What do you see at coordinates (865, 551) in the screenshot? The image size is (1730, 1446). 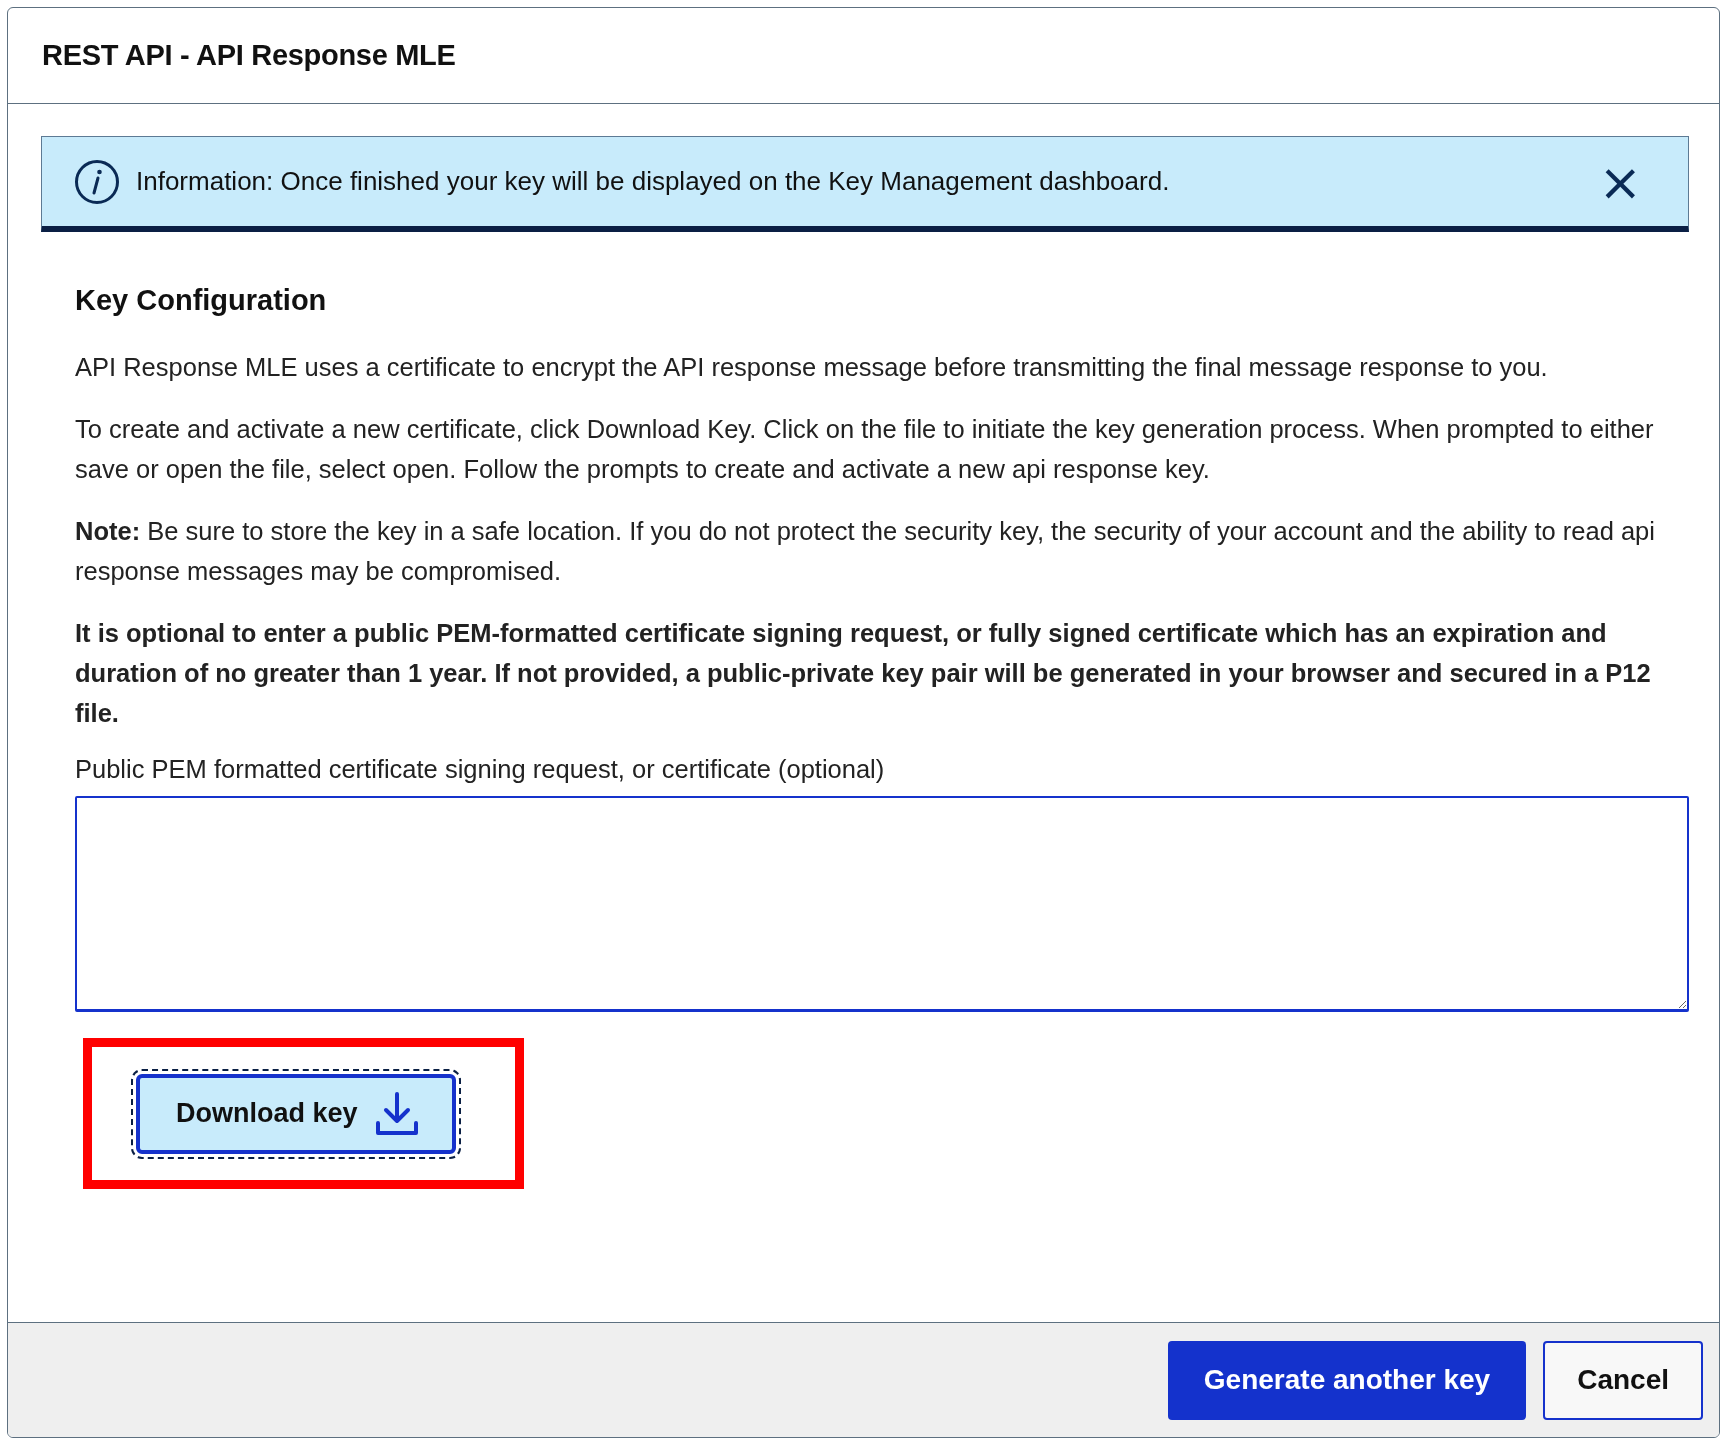 I see `paragraph: Note: Be sure to store the key in a safe location. If you do not protect the security key, the security of your account and the ability to read api response messages may be compromised.` at bounding box center [865, 551].